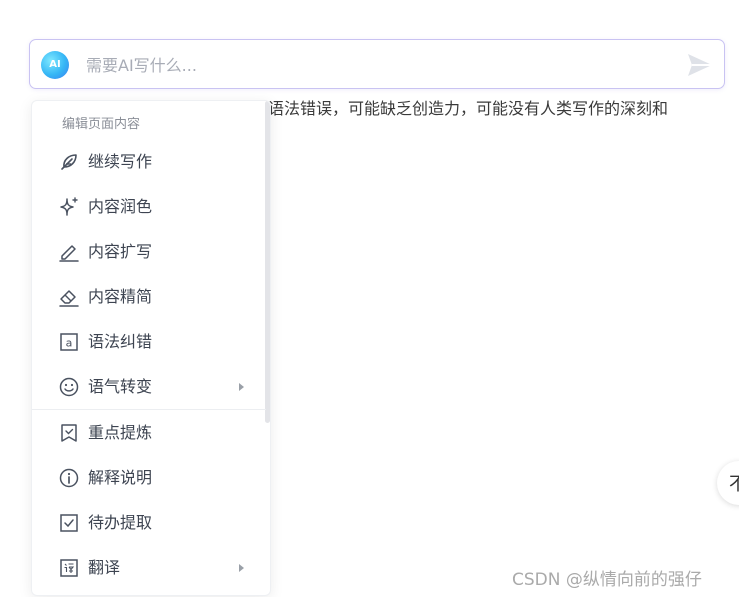 The image size is (739, 597). I want to click on menu-item-simplify: 内容精简, so click(148, 297).